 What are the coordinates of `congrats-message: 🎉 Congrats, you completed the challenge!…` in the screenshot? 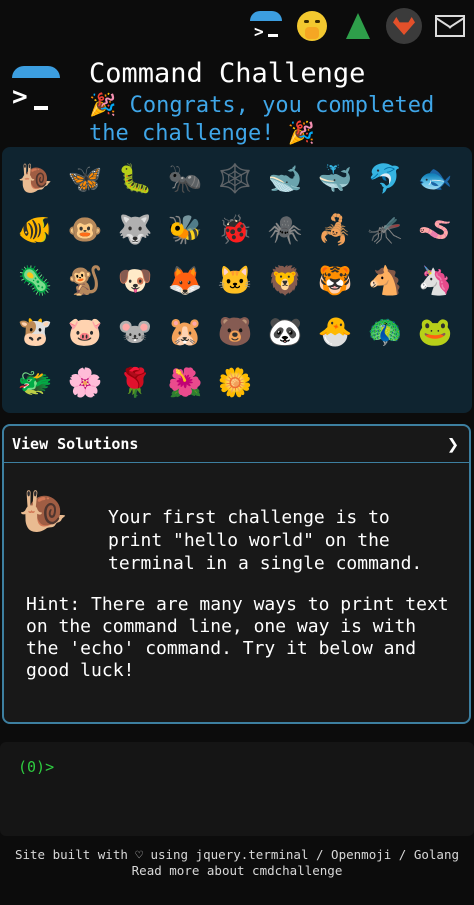 It's located at (262, 119).